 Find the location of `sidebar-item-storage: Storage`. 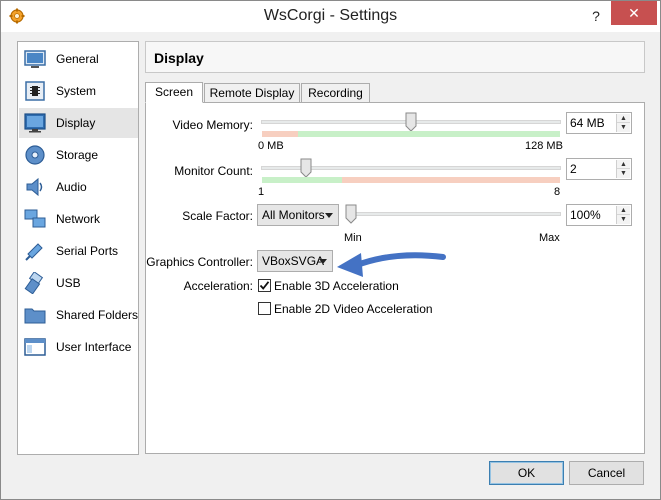

sidebar-item-storage: Storage is located at coordinates (78, 155).